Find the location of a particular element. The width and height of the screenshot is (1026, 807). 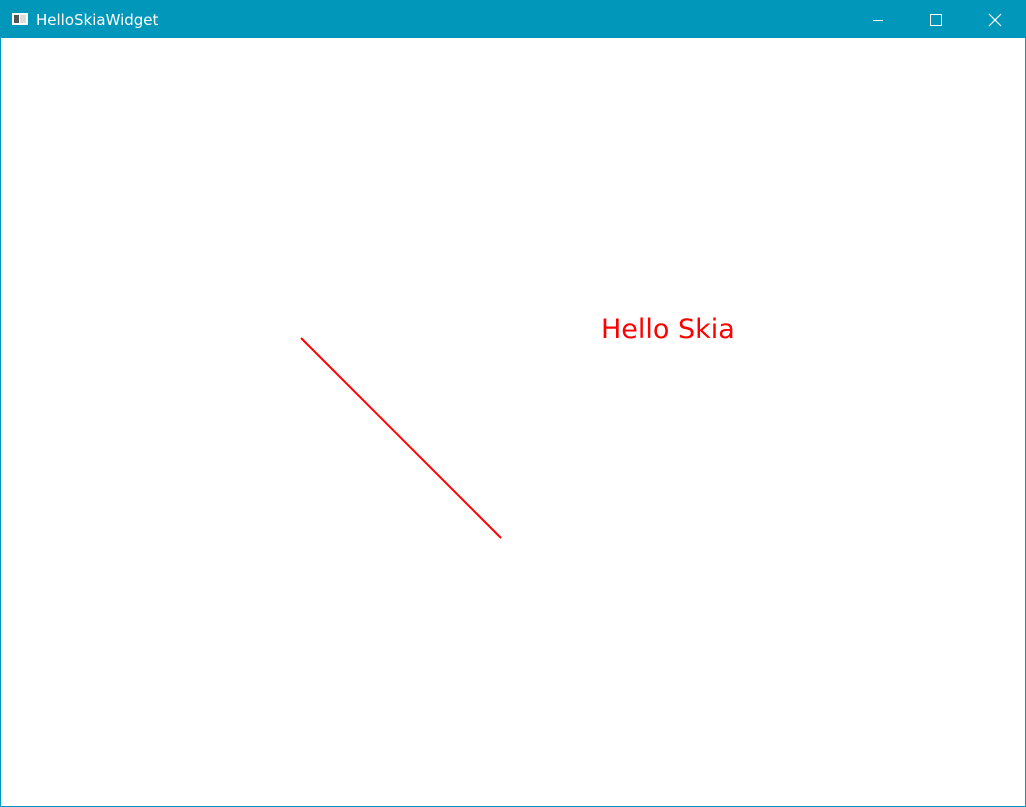

drawn-line is located at coordinates (401, 438).